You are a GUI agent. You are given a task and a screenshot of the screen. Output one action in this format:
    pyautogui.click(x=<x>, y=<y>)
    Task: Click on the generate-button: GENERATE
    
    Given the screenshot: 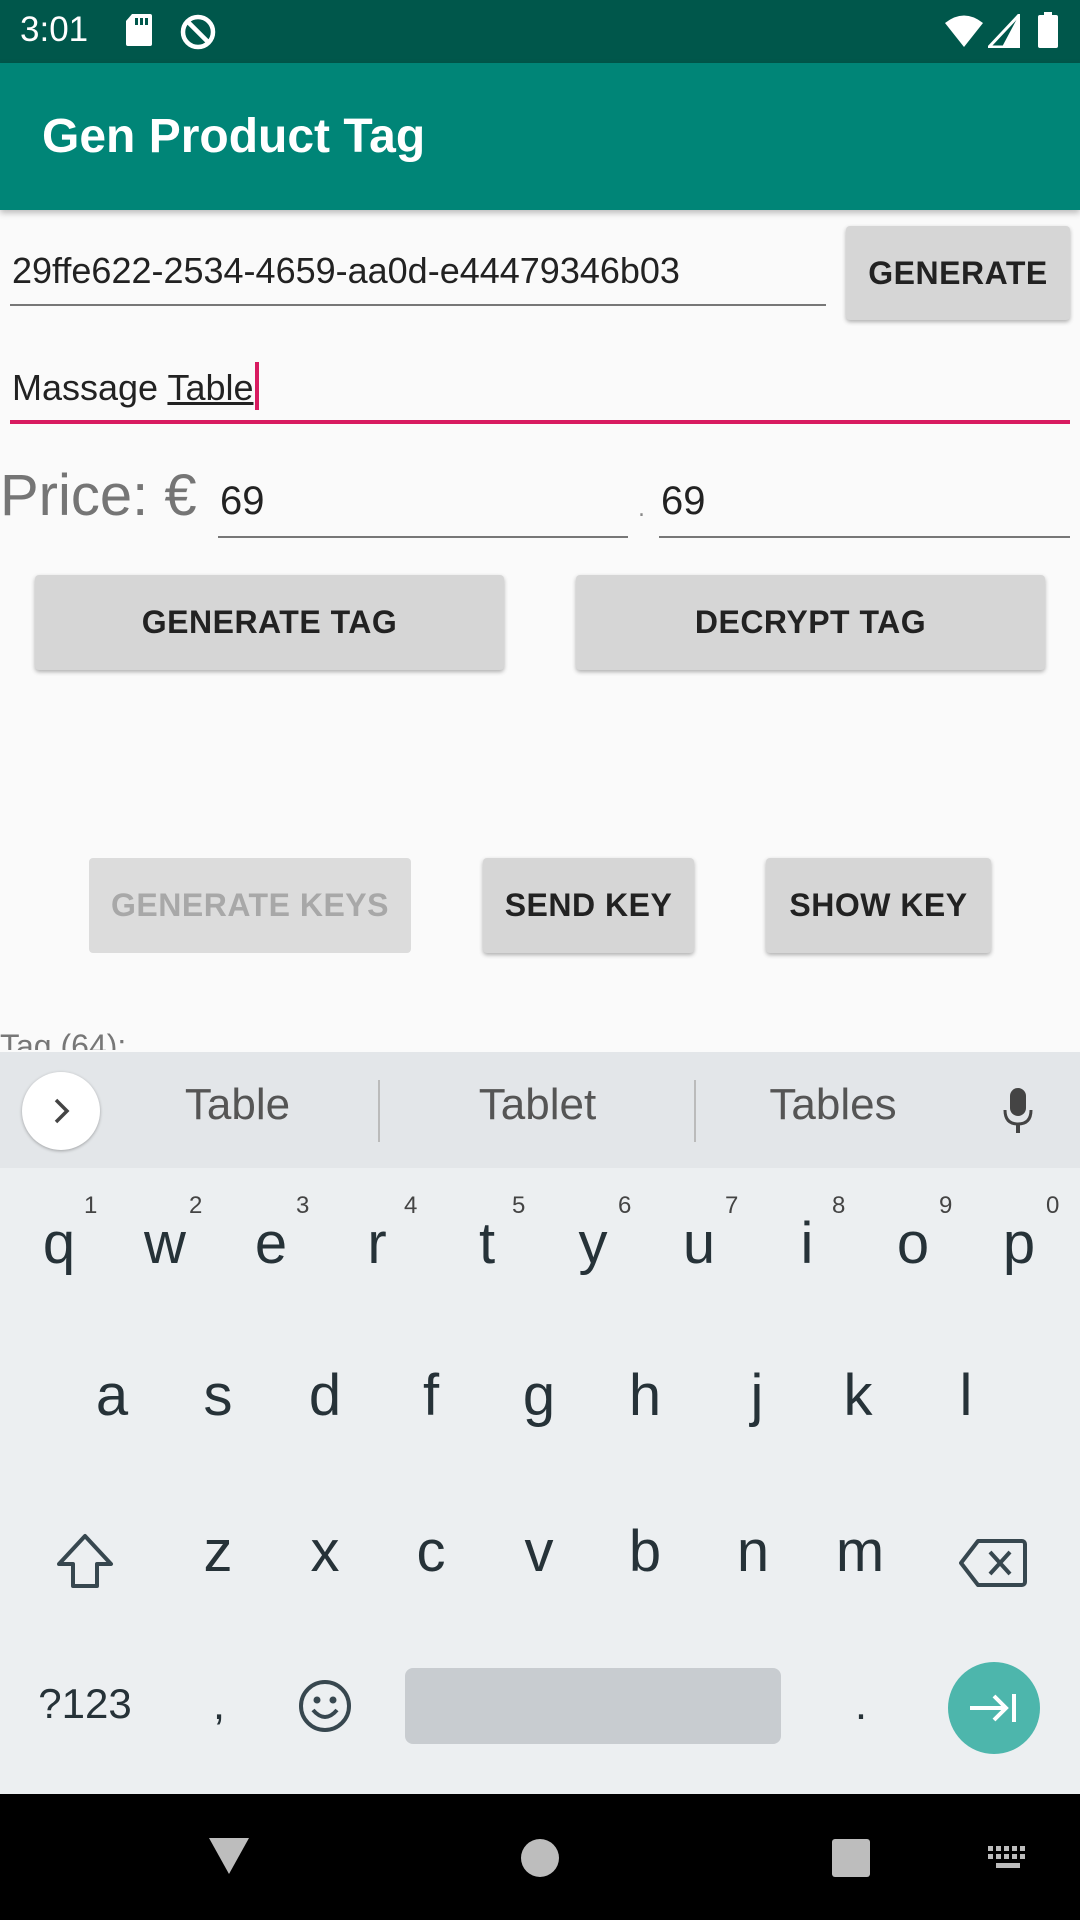 What is the action you would take?
    pyautogui.click(x=958, y=273)
    